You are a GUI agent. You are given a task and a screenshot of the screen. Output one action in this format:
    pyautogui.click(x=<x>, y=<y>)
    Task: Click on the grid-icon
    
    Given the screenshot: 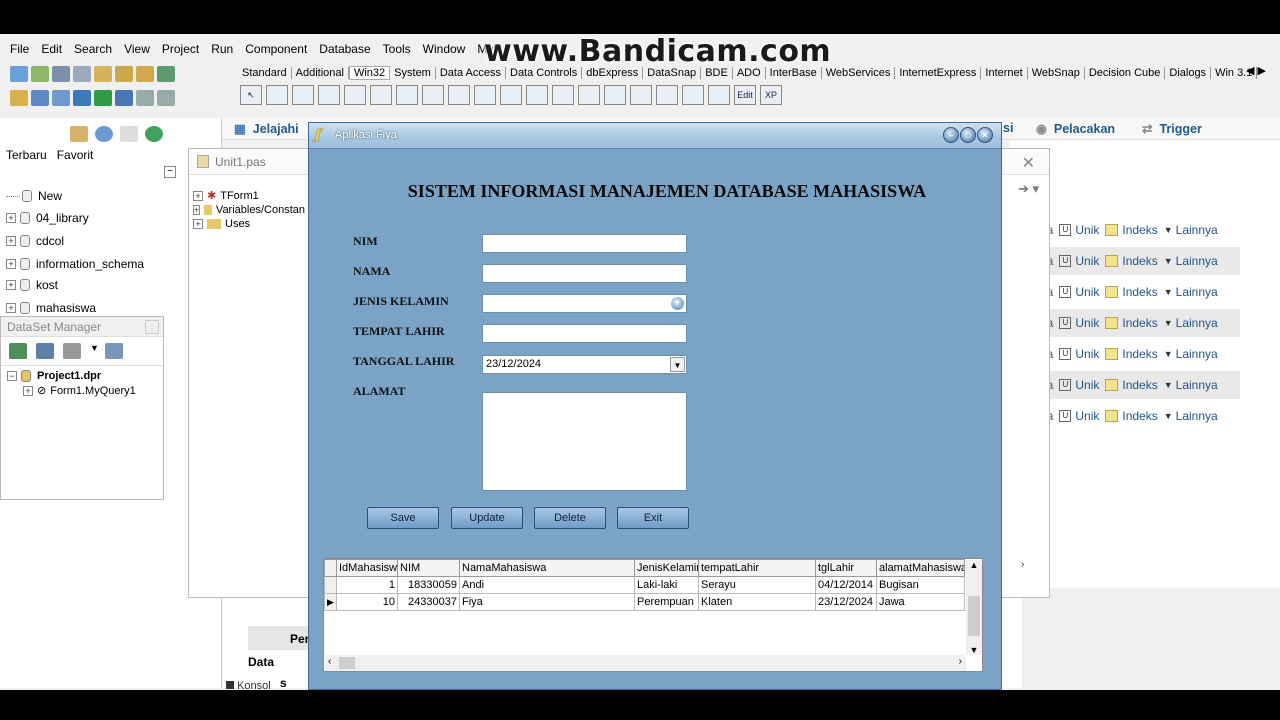 What is the action you would take?
    pyautogui.click(x=113, y=351)
    